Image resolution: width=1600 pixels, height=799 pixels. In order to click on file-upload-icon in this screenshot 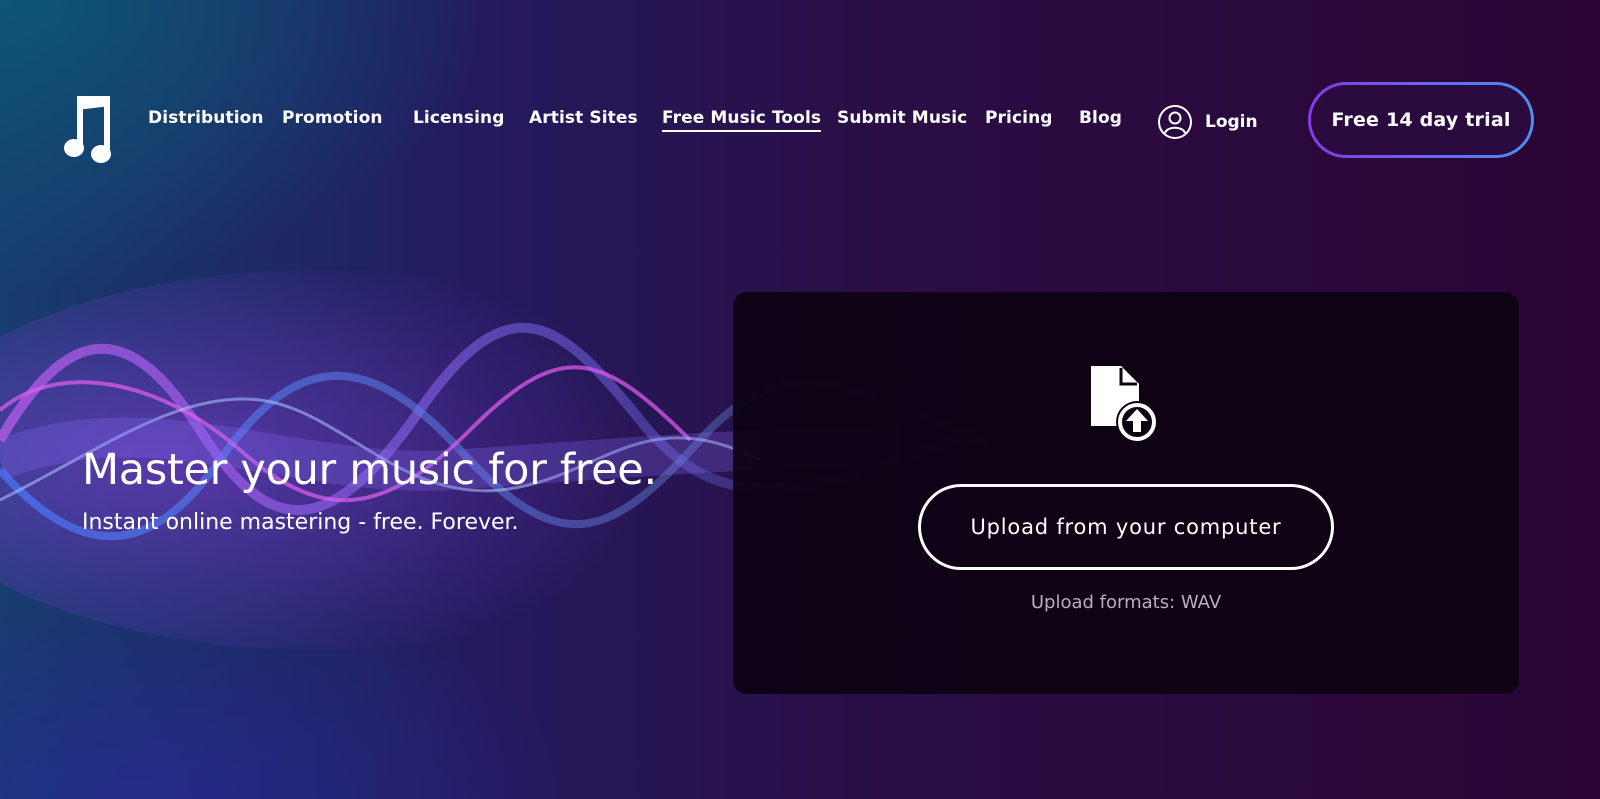, I will do `click(1124, 404)`.